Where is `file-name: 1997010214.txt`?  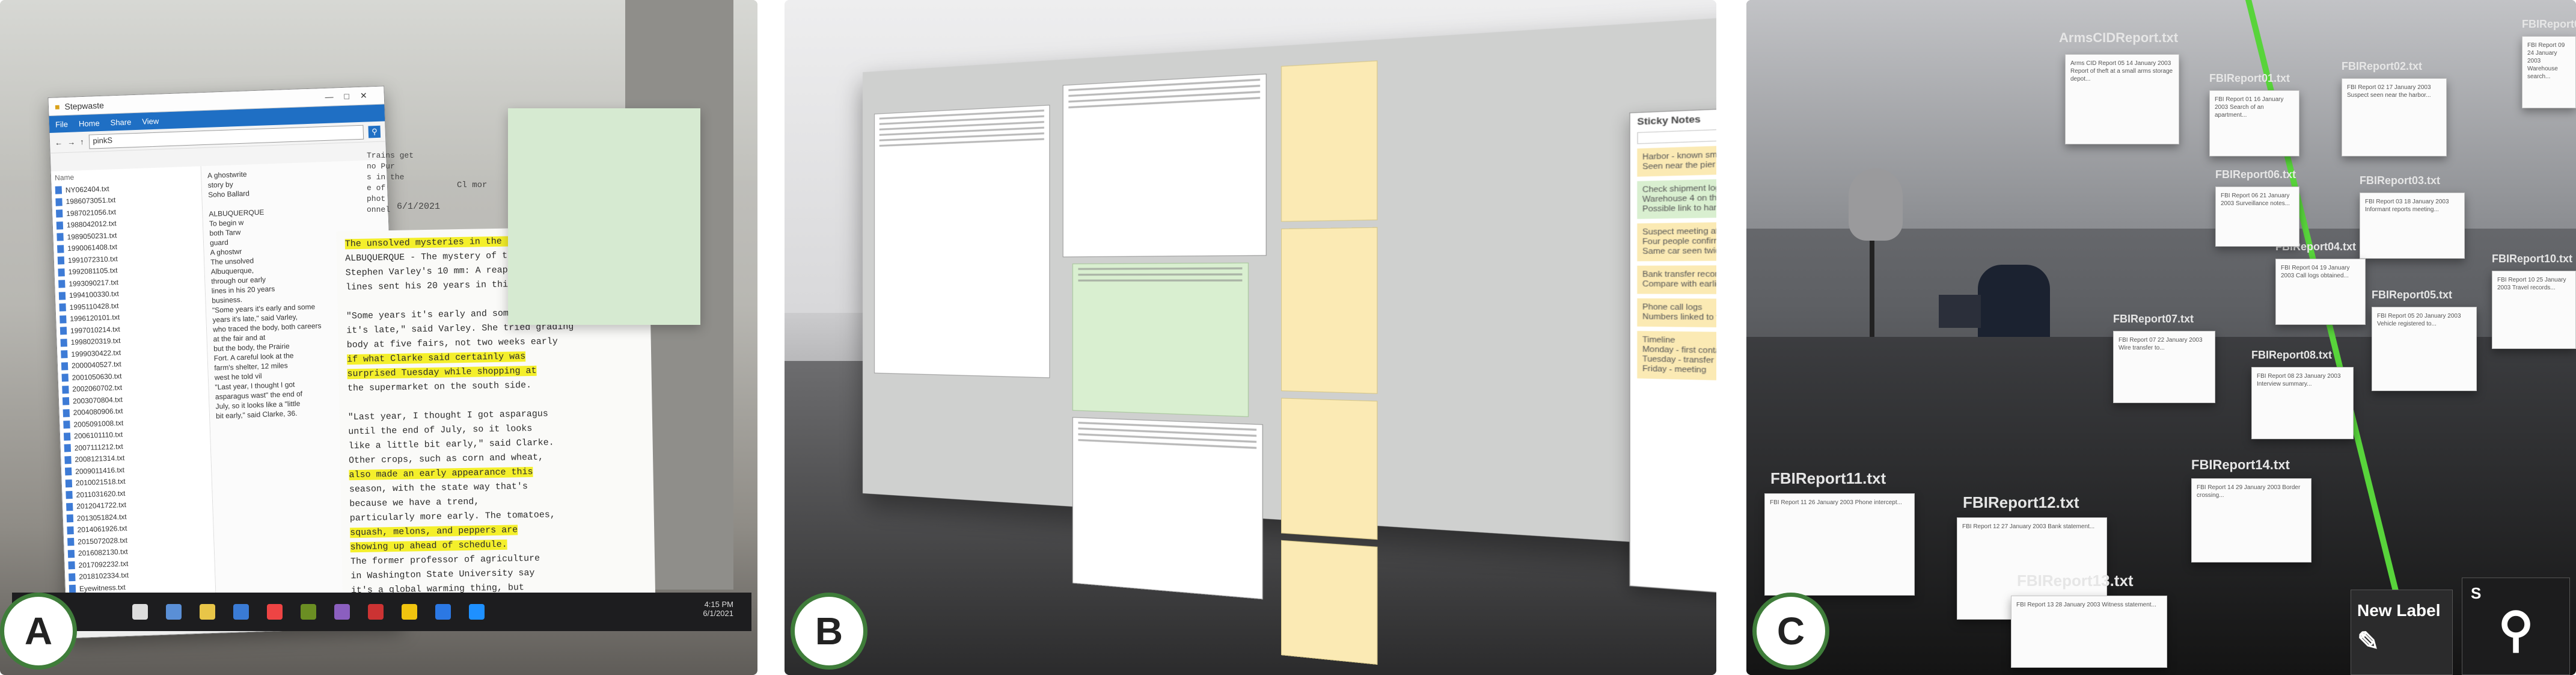
file-name: 1997010214.txt is located at coordinates (95, 329).